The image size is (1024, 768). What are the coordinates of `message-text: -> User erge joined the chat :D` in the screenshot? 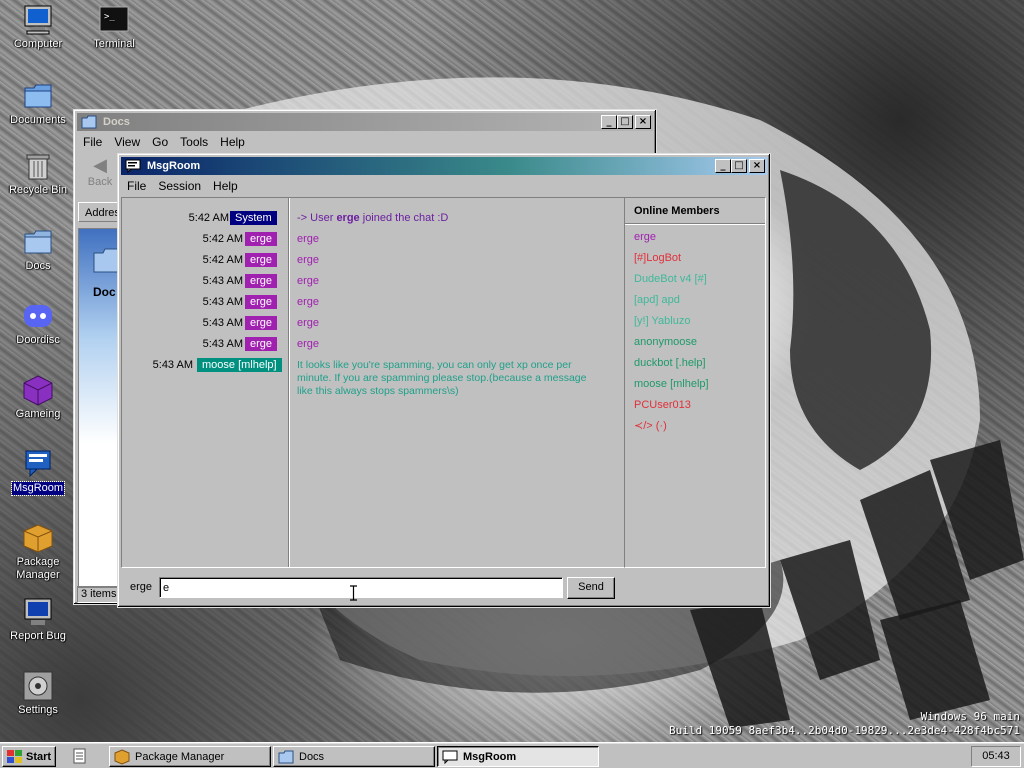 It's located at (372, 218).